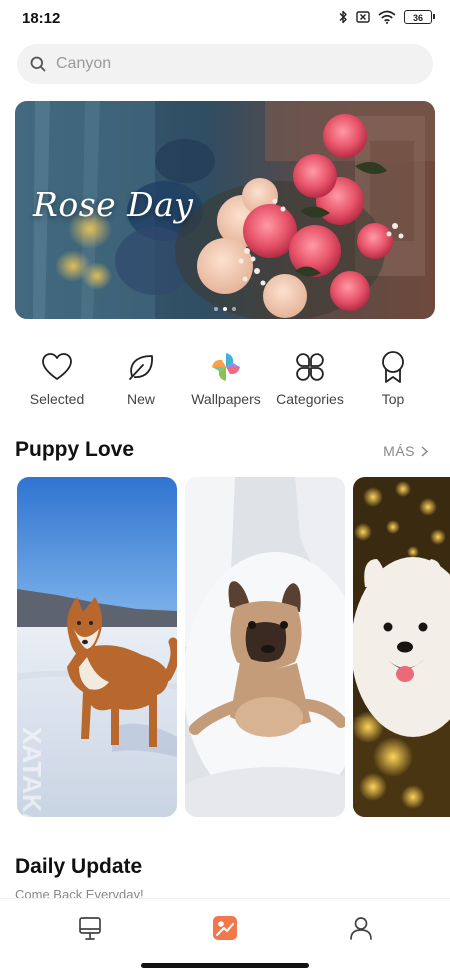 The width and height of the screenshot is (450, 976). What do you see at coordinates (140, 399) in the screenshot?
I see `category-label: New` at bounding box center [140, 399].